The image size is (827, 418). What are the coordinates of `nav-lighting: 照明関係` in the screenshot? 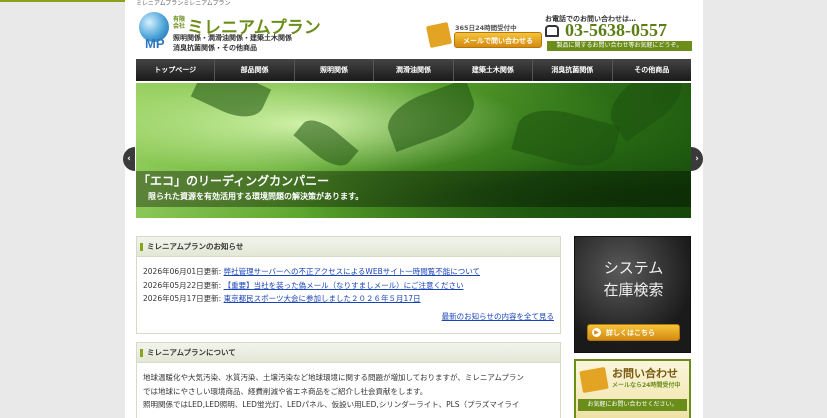 It's located at (334, 70).